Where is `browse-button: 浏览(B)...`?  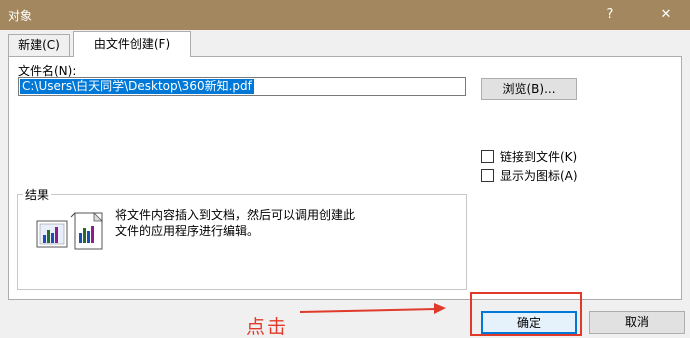 browse-button: 浏览(B)... is located at coordinates (529, 89).